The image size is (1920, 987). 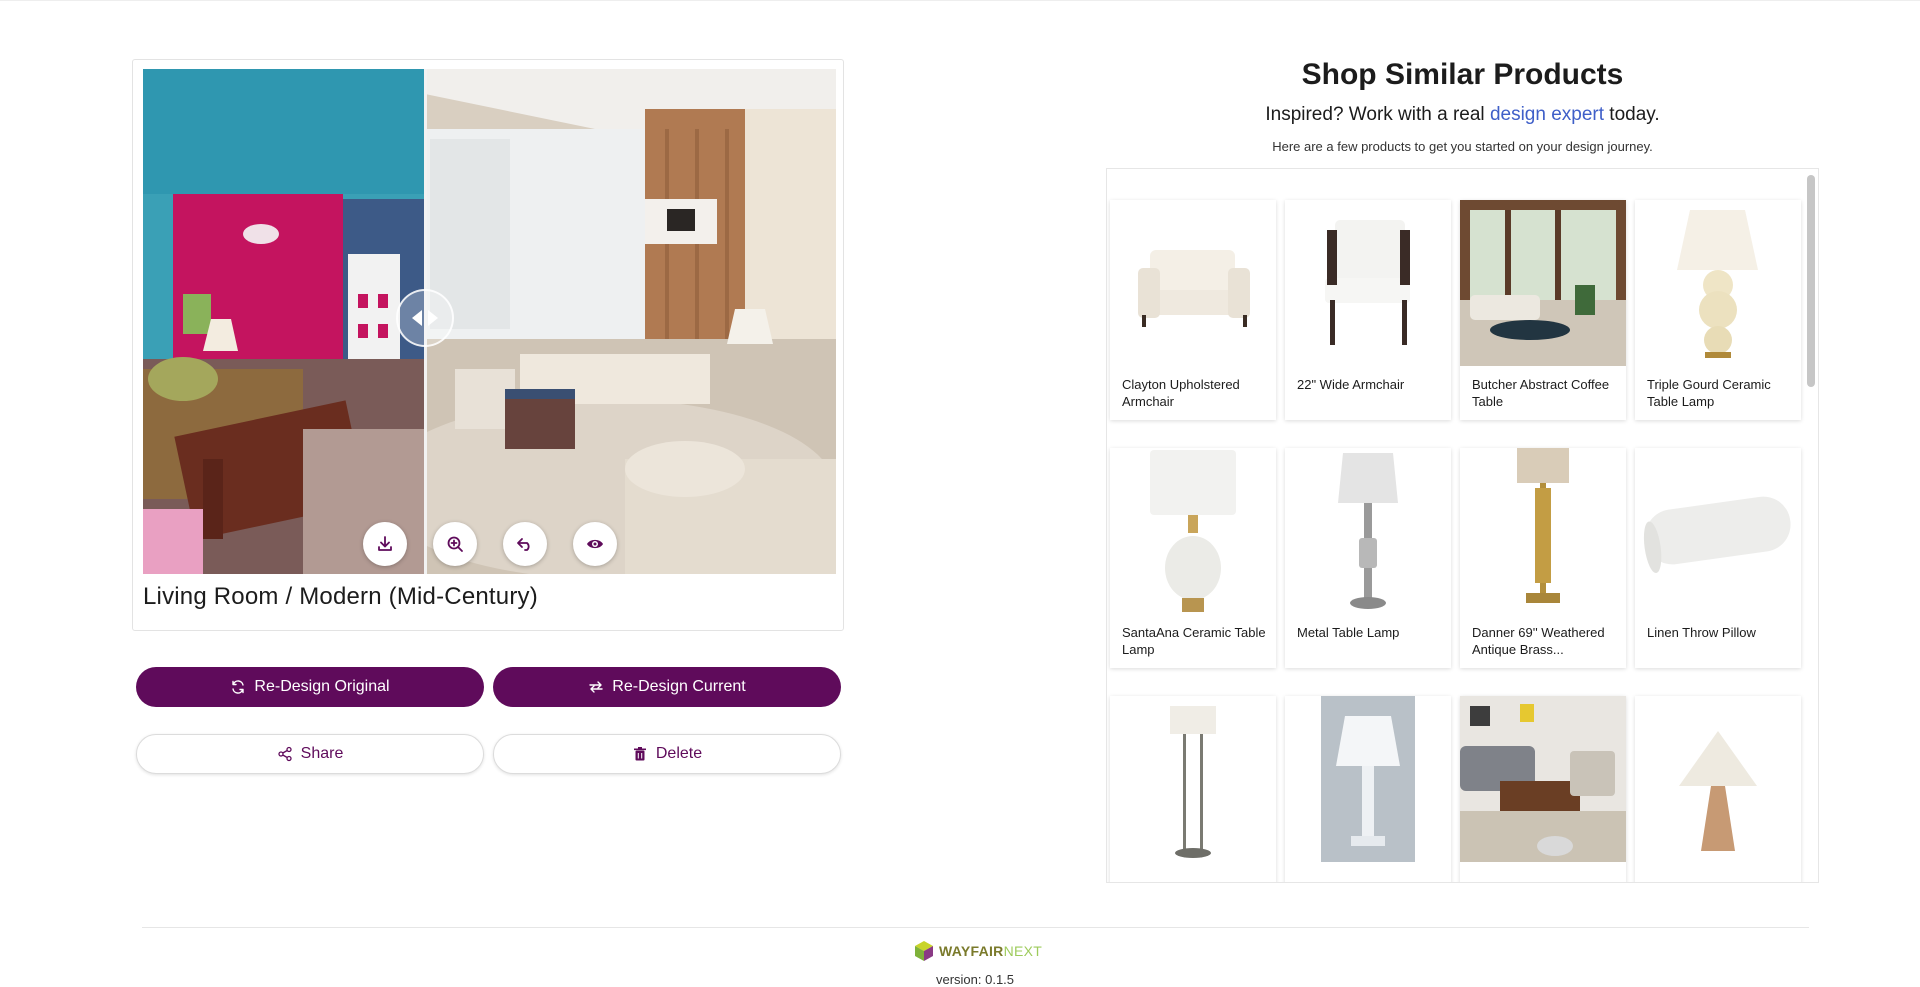 I want to click on logo-next-text: NEXT, so click(x=1023, y=951).